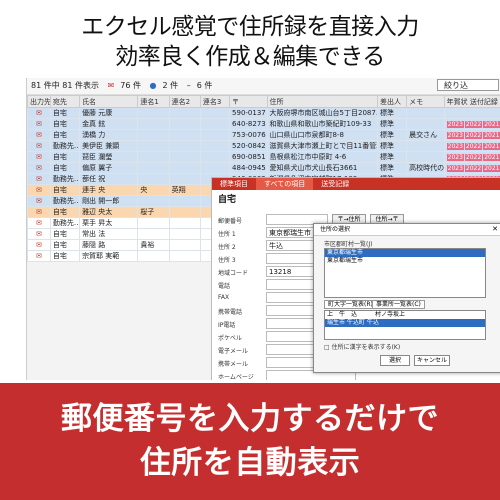 The image size is (500, 500). What do you see at coordinates (495, 229) in the screenshot?
I see `close-icon: ✕` at bounding box center [495, 229].